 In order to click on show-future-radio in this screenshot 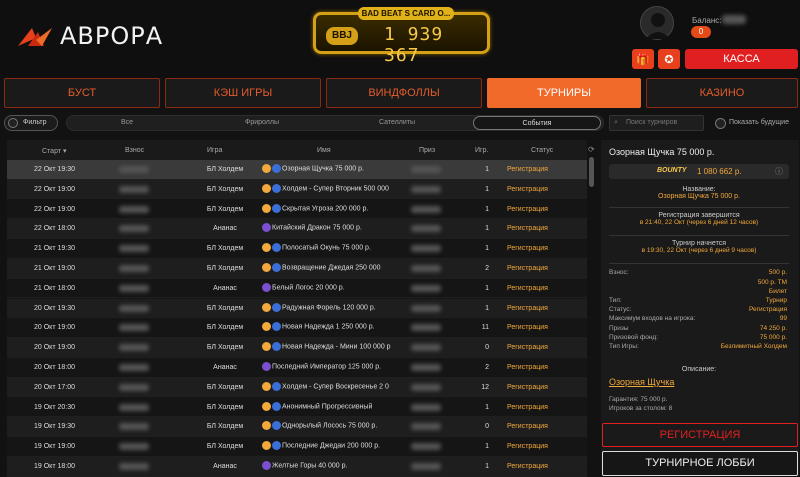, I will do `click(720, 123)`.